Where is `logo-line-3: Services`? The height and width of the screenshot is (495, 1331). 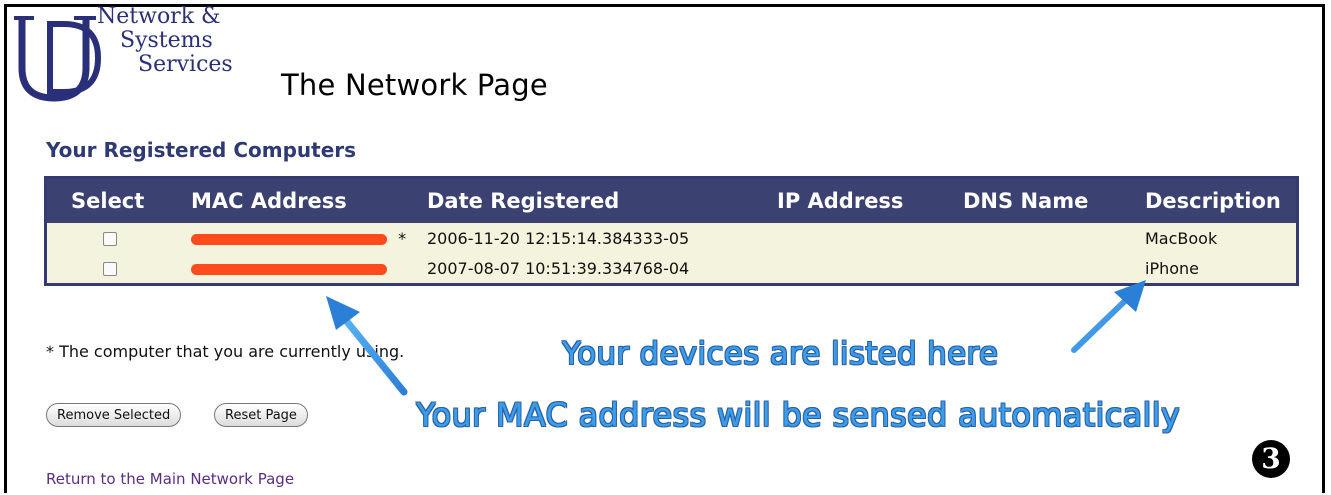 logo-line-3: Services is located at coordinates (185, 64).